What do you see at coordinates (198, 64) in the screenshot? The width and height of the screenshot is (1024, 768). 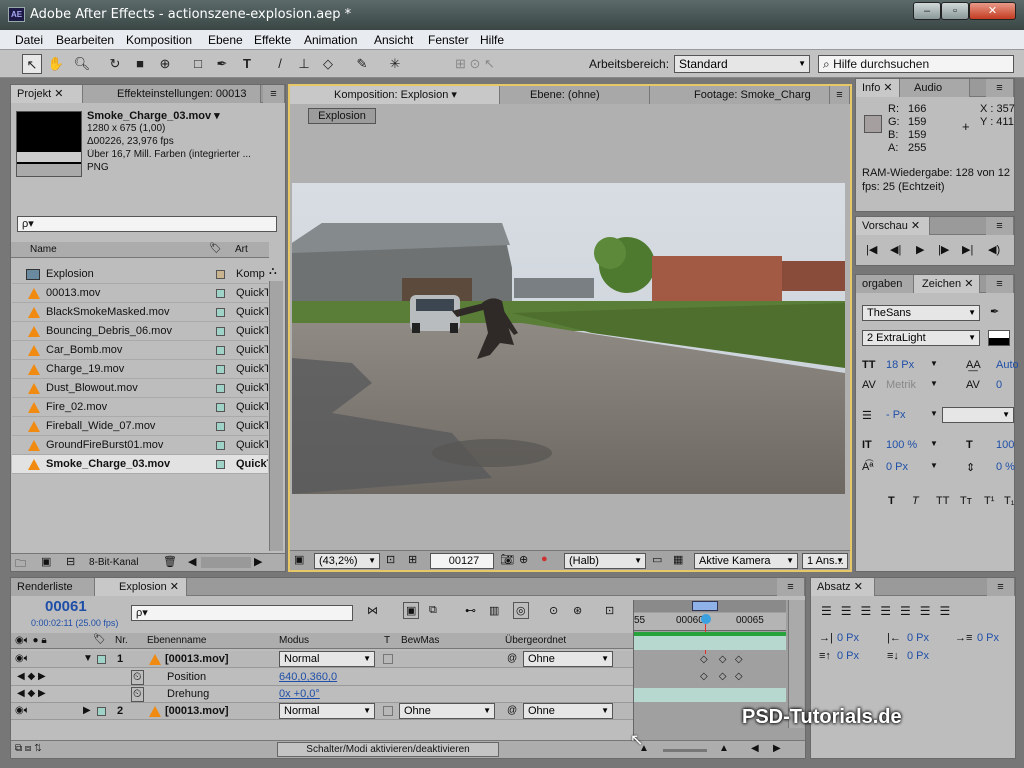 I see `rectangle-tool-icon: □` at bounding box center [198, 64].